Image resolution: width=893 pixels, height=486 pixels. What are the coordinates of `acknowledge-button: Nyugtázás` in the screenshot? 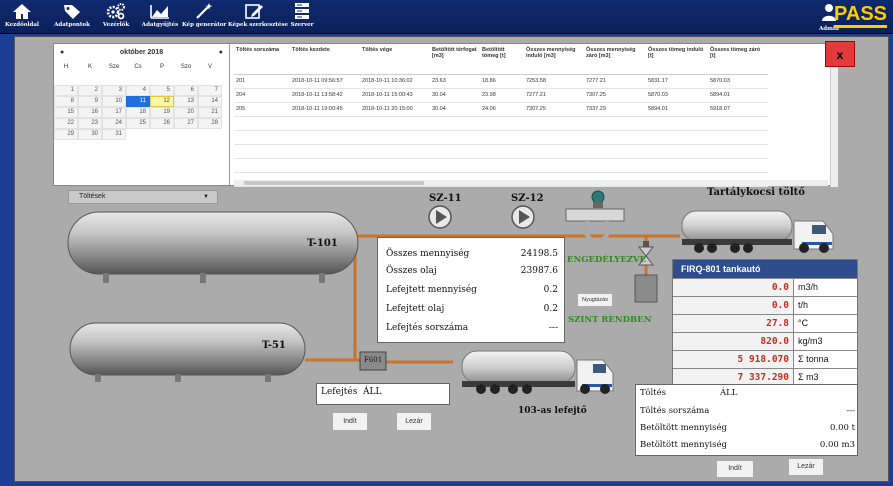 It's located at (595, 300).